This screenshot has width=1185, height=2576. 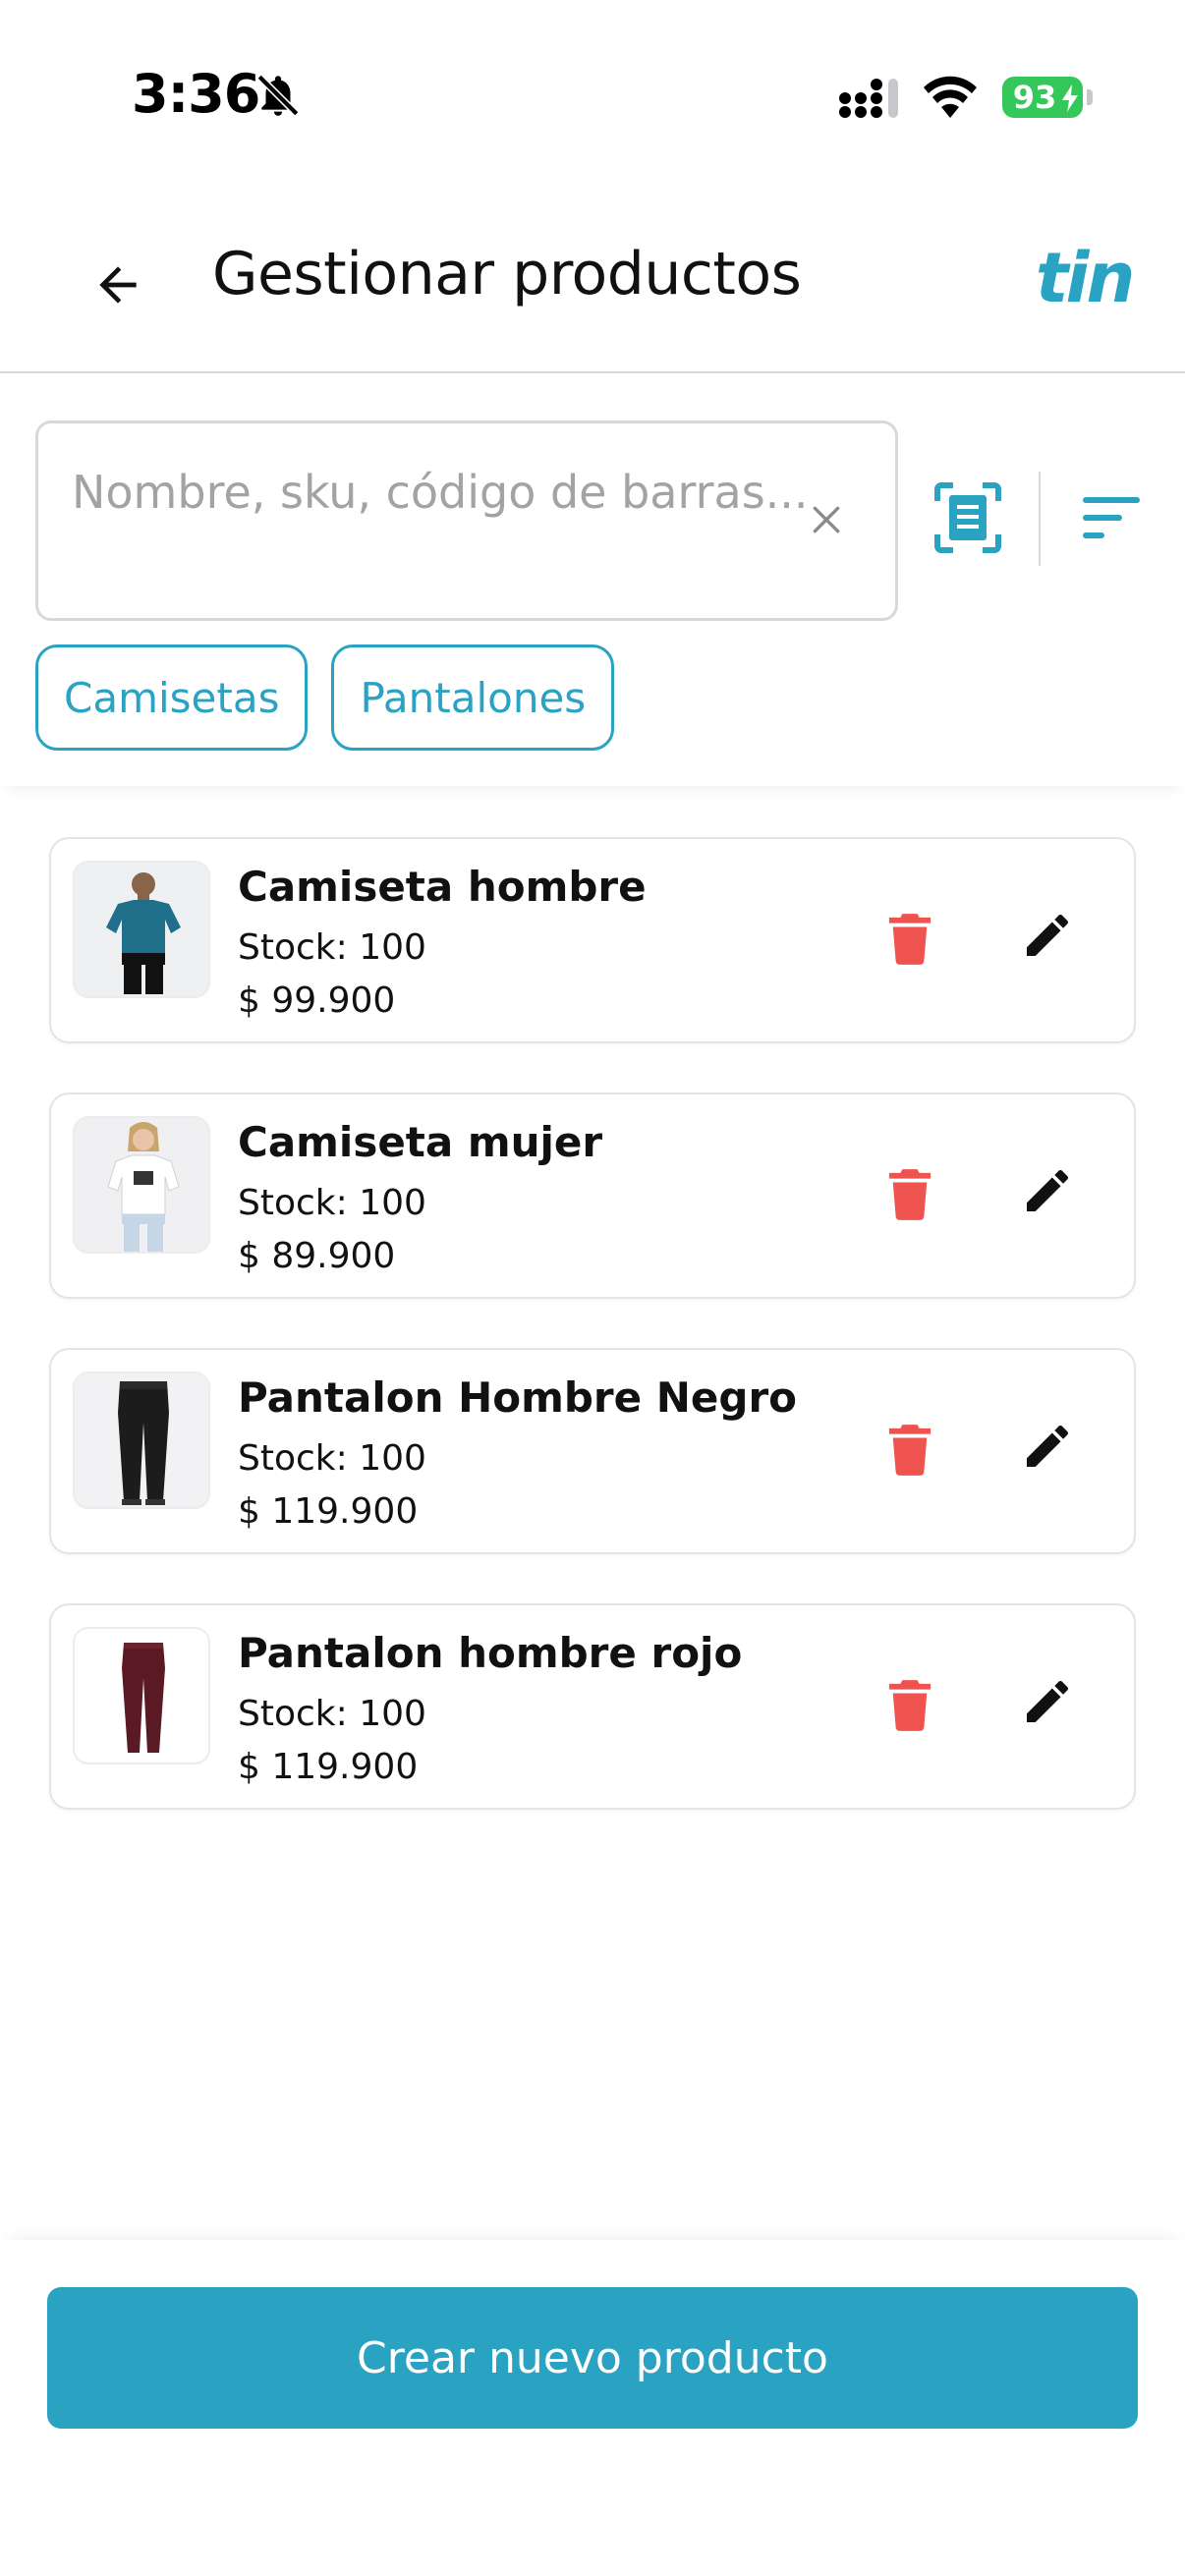 What do you see at coordinates (317, 1256) in the screenshot?
I see `product-price: $ 89.900` at bounding box center [317, 1256].